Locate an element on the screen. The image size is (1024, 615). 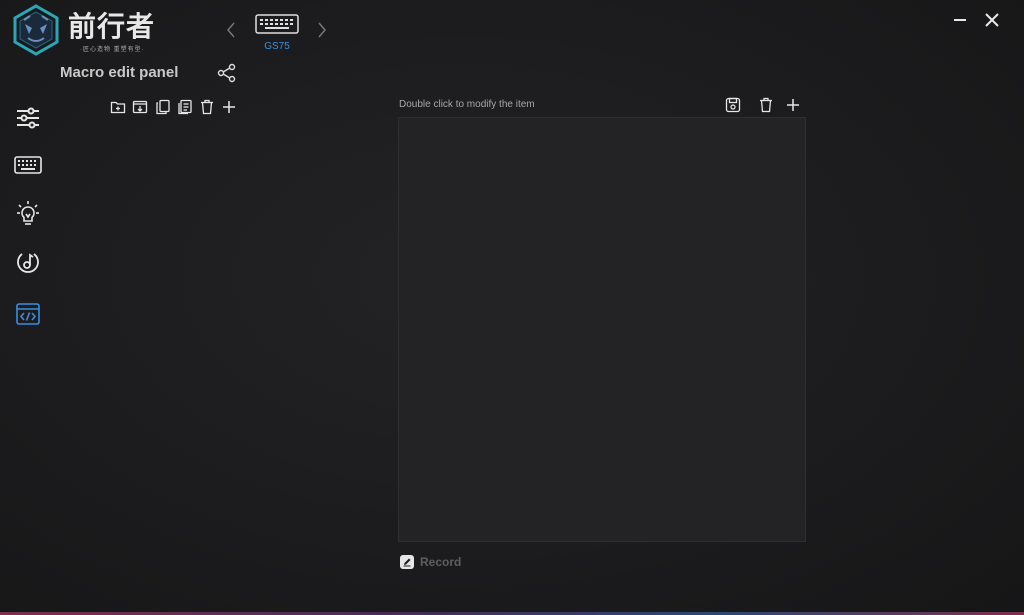
device-selector: GS75 is located at coordinates (277, 33).